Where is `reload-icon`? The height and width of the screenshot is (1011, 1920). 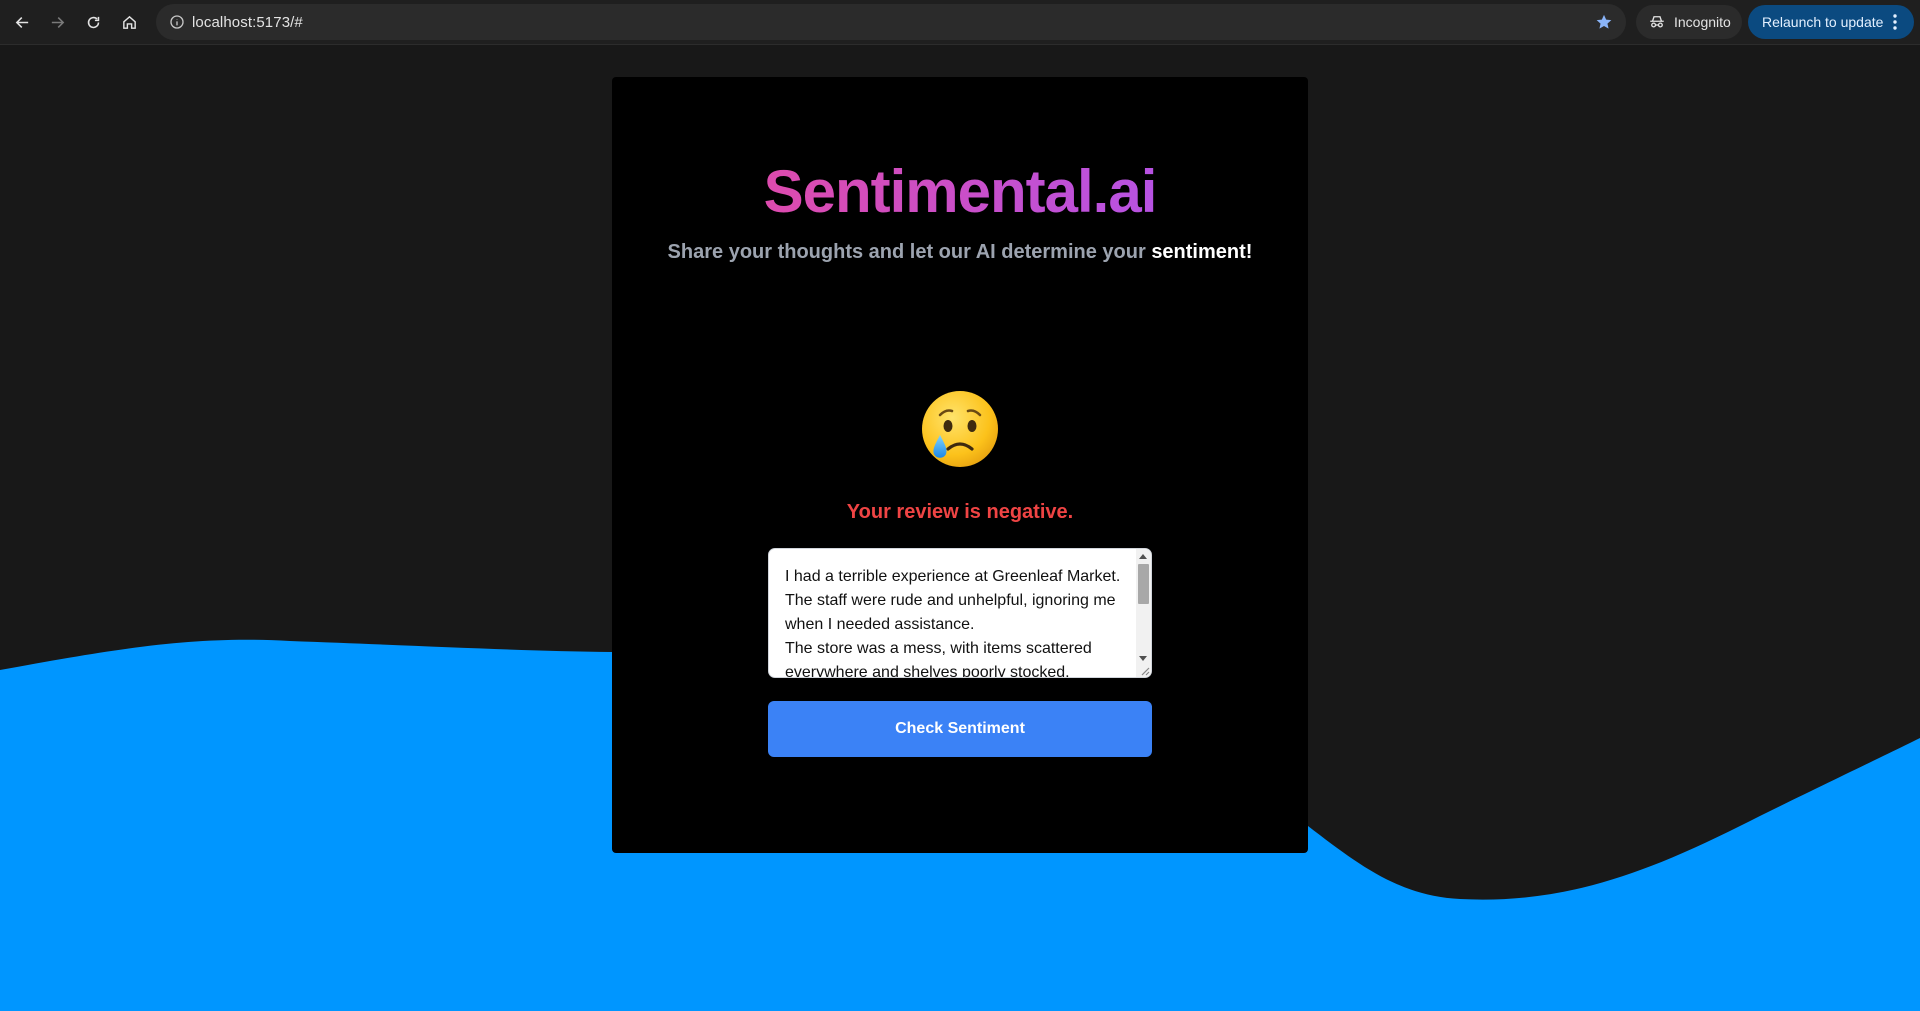
reload-icon is located at coordinates (93, 22).